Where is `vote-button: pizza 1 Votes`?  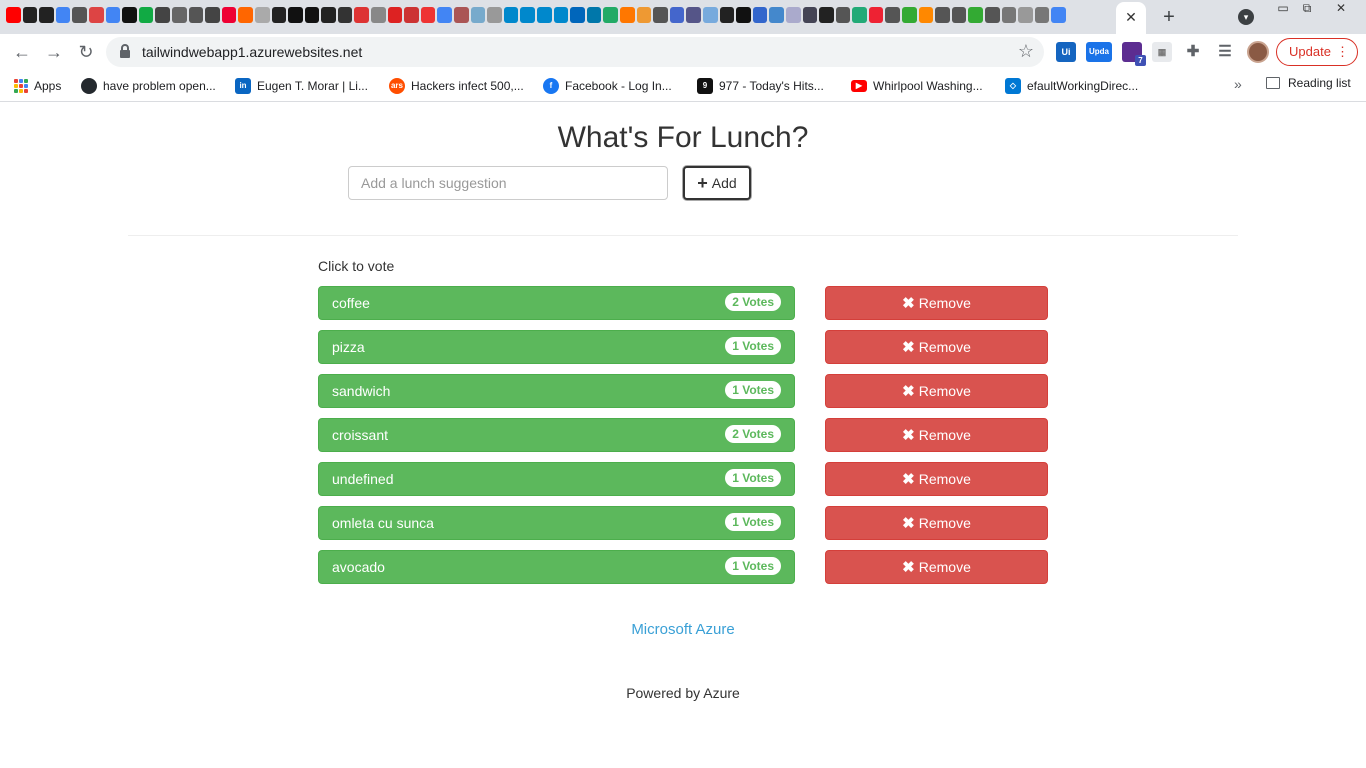 vote-button: pizza 1 Votes is located at coordinates (556, 347).